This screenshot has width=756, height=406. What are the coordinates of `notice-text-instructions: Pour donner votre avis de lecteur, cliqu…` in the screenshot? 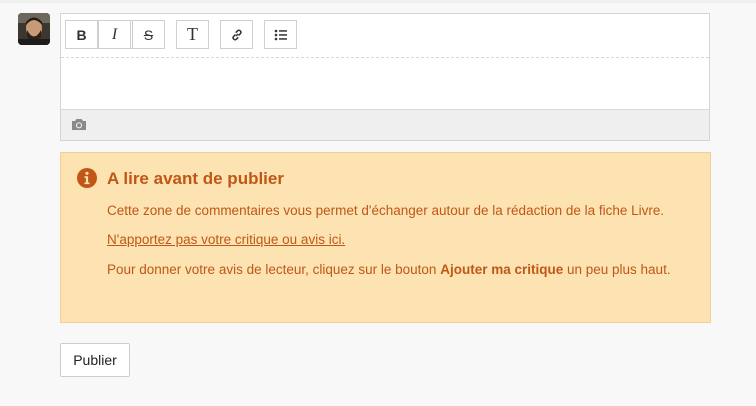 It's located at (407, 269).